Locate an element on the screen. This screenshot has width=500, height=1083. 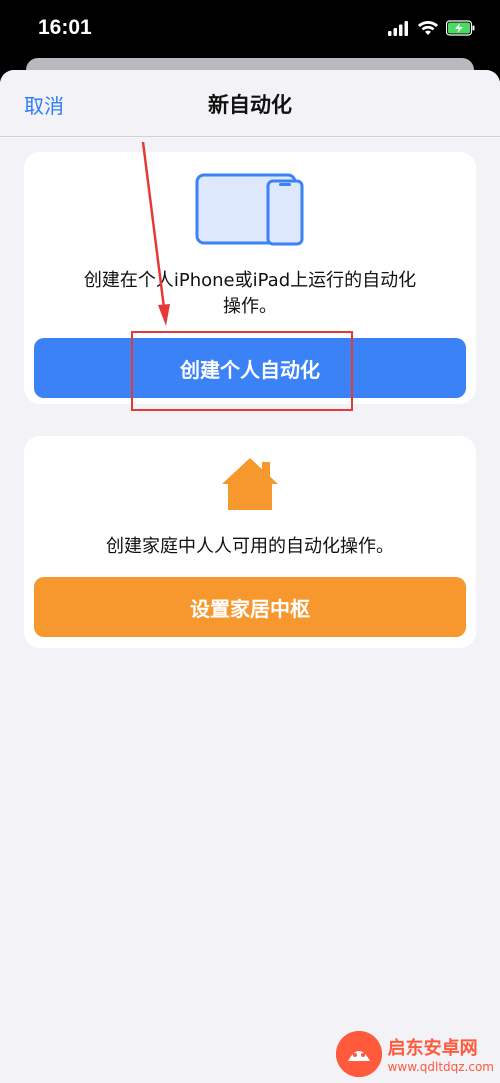
watermark-title: 启东安卓网 is located at coordinates (432, 1048).